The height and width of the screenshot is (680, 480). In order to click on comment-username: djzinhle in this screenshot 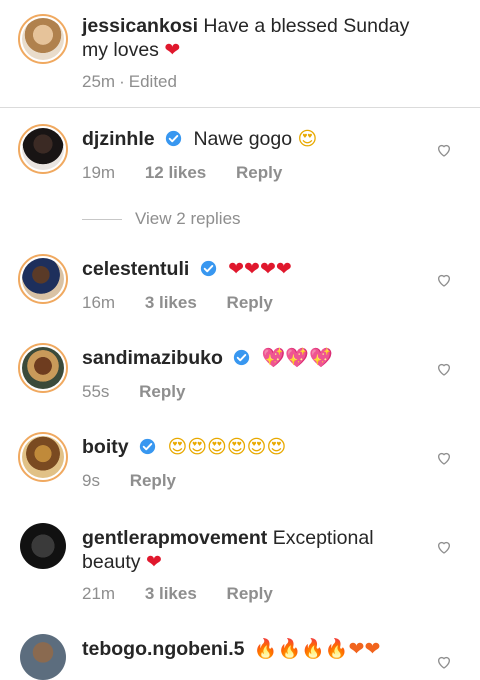, I will do `click(118, 139)`.